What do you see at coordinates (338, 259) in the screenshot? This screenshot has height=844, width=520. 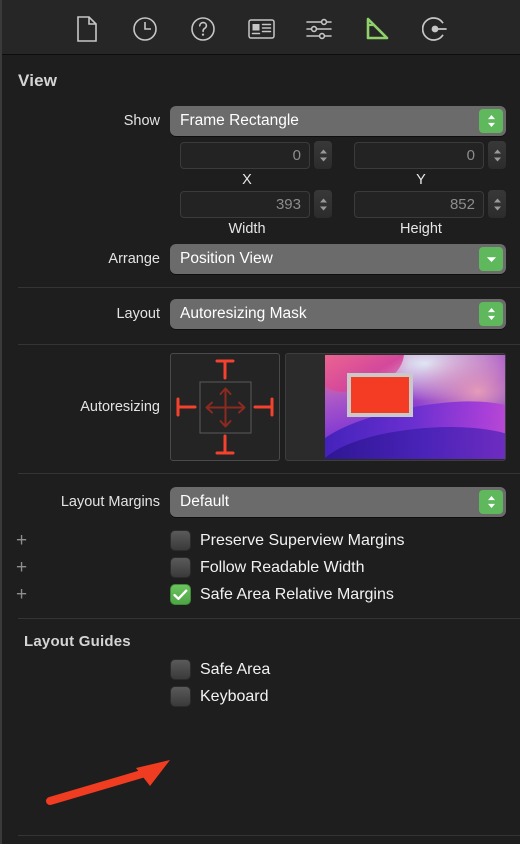 I see `arrange-pulldown-button: Position View` at bounding box center [338, 259].